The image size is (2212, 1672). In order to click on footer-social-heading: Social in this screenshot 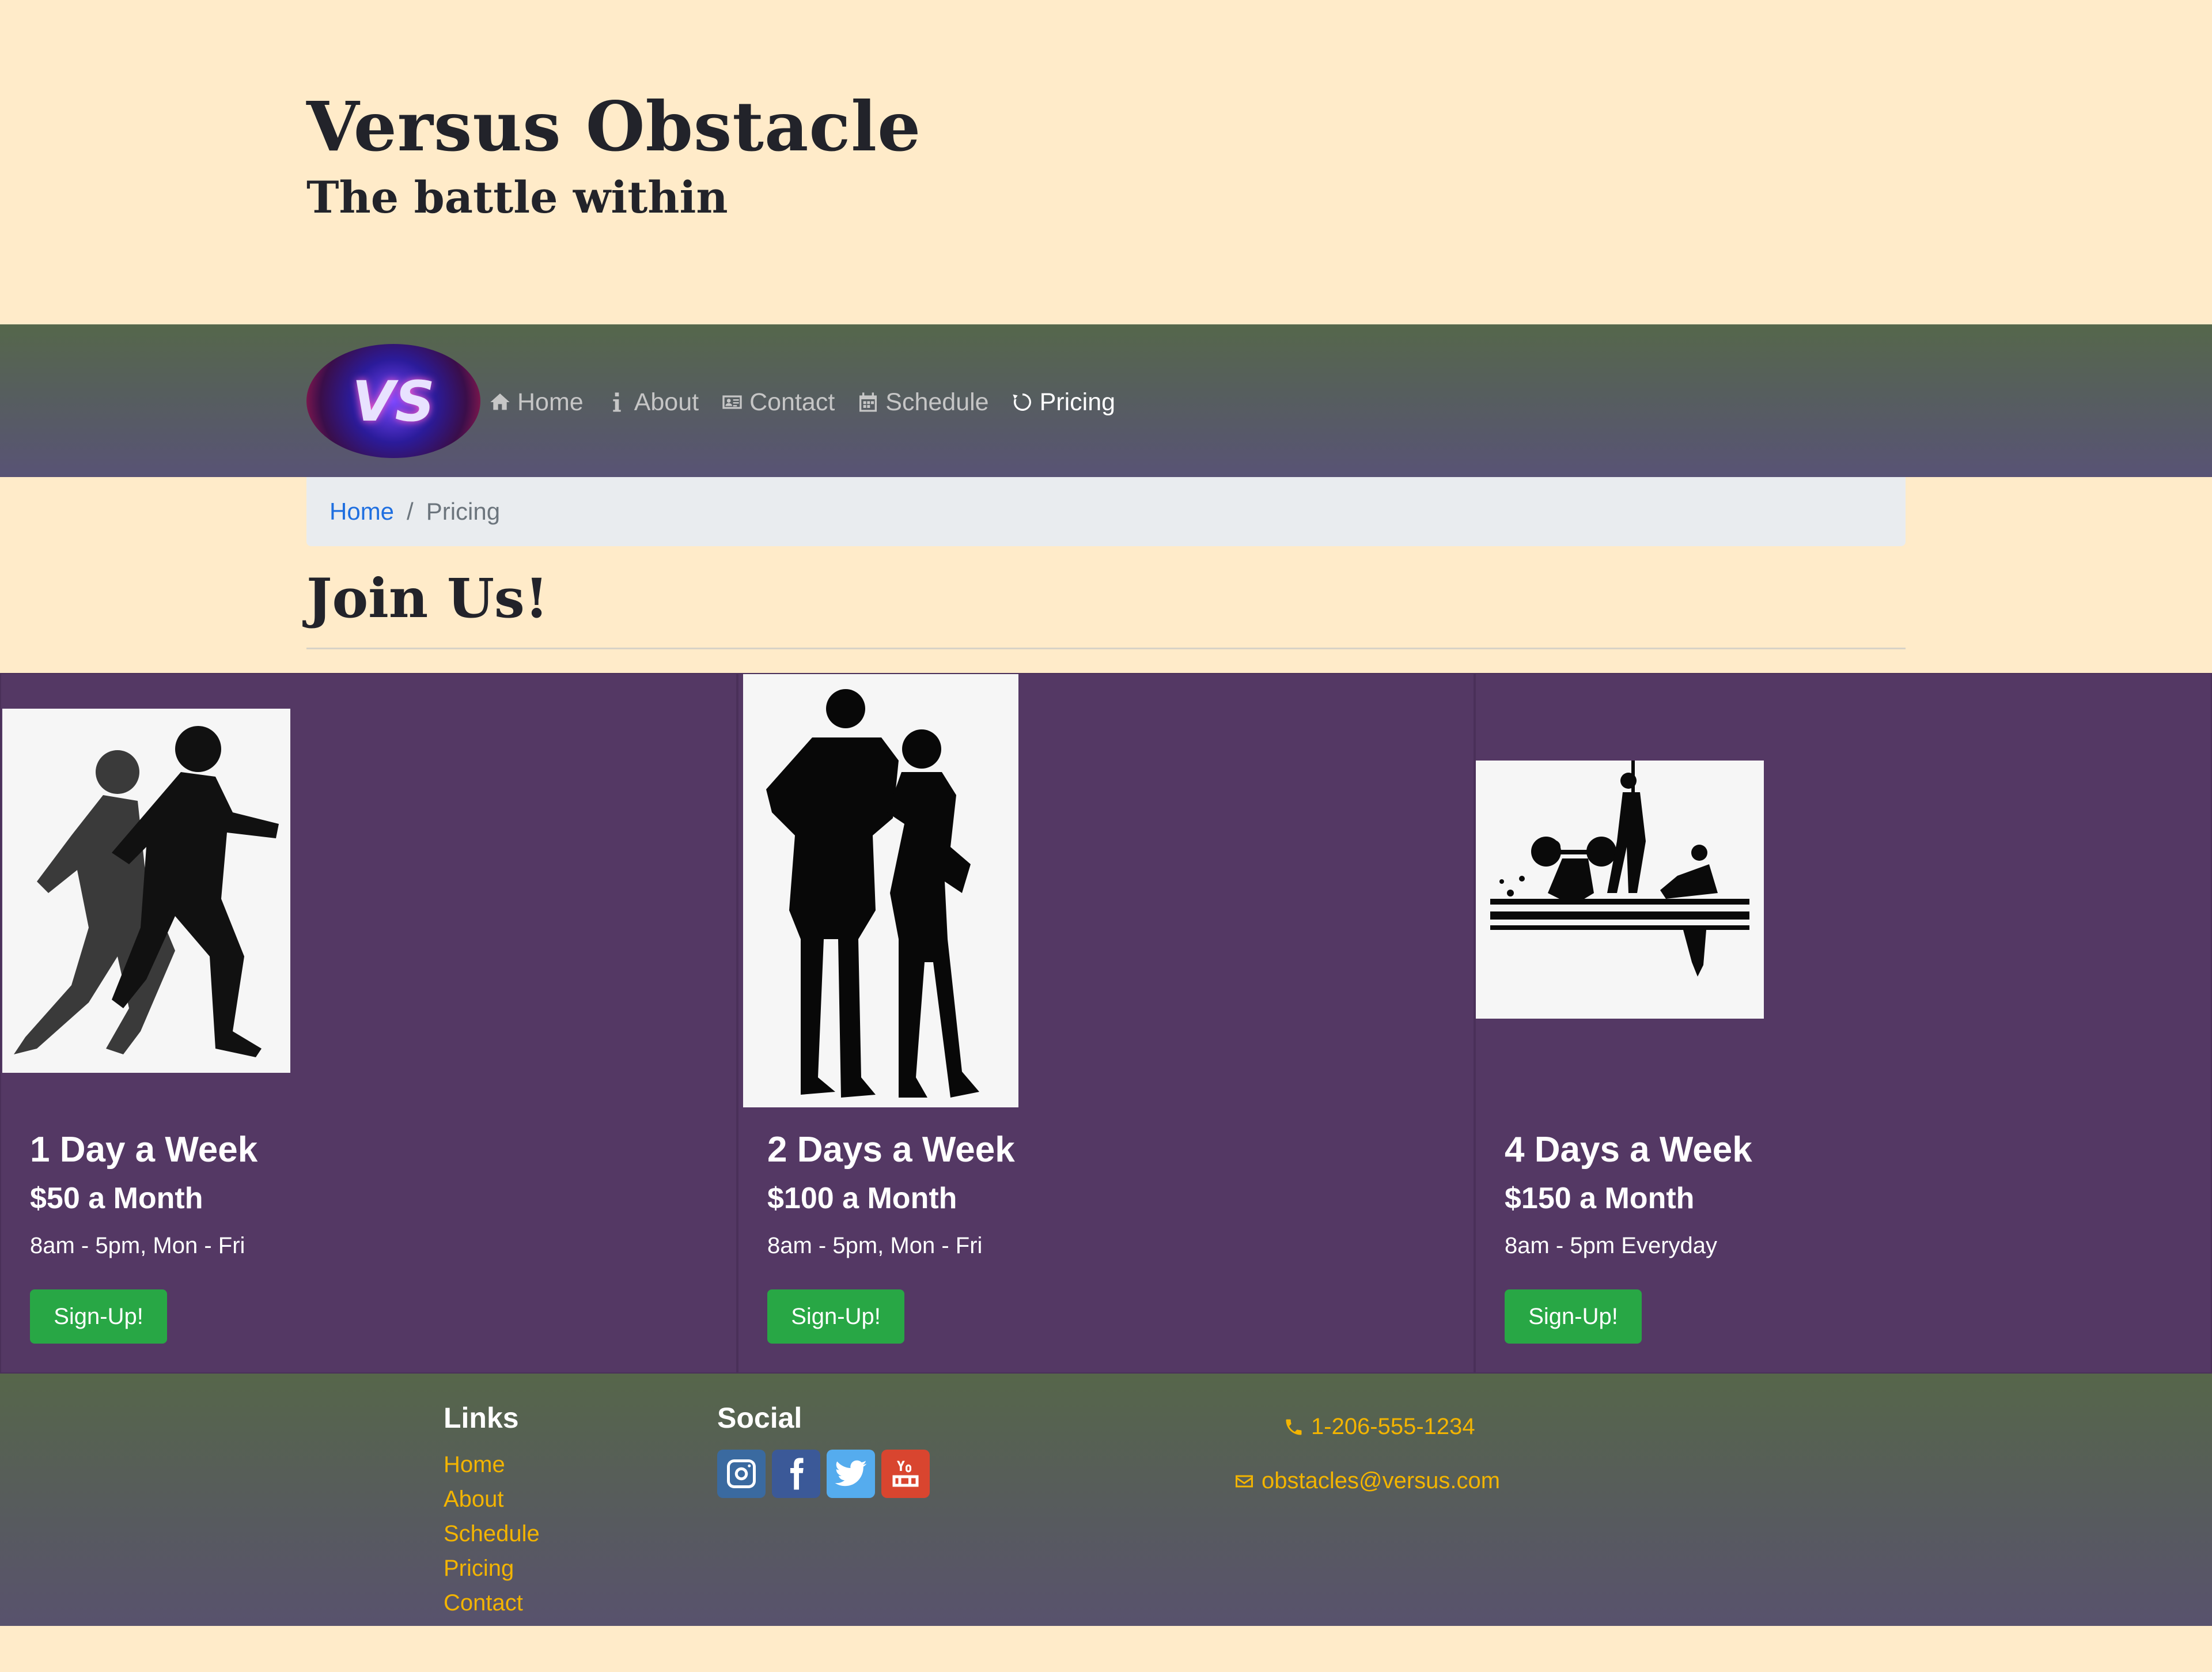, I will do `click(759, 1418)`.